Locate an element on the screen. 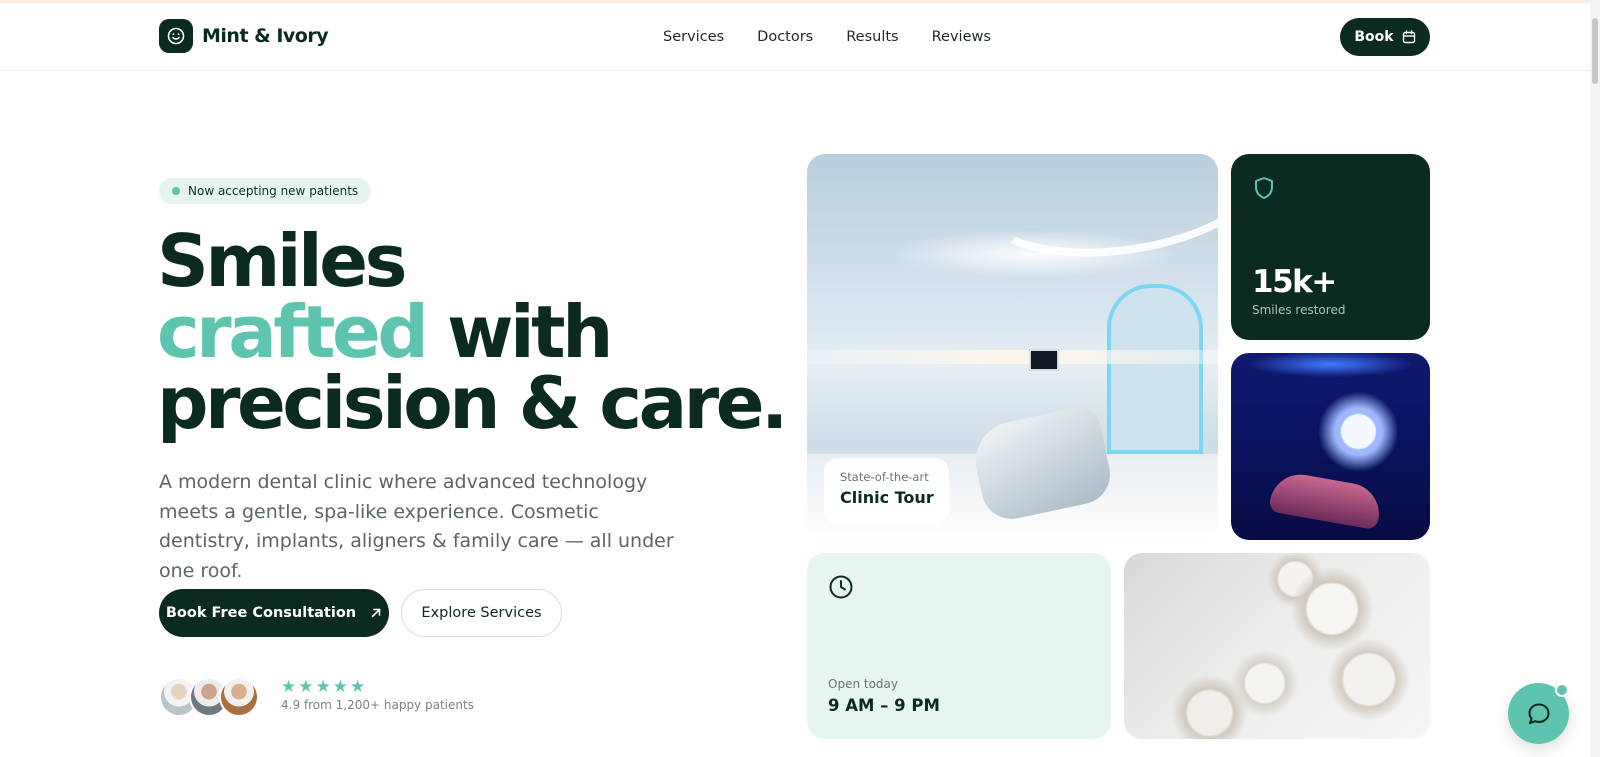 The image size is (1600, 757). book-consultation-label: Book Free Consultation is located at coordinates (261, 613).